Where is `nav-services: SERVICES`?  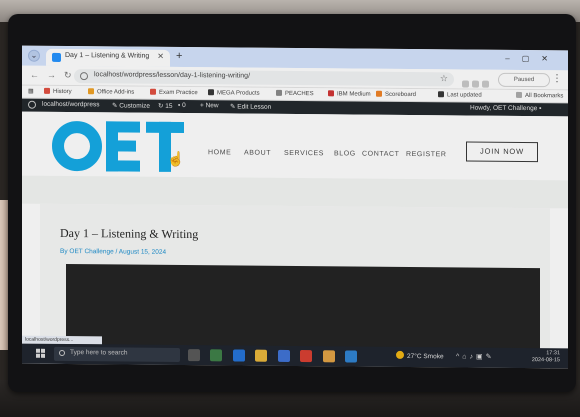 nav-services: SERVICES is located at coordinates (304, 153).